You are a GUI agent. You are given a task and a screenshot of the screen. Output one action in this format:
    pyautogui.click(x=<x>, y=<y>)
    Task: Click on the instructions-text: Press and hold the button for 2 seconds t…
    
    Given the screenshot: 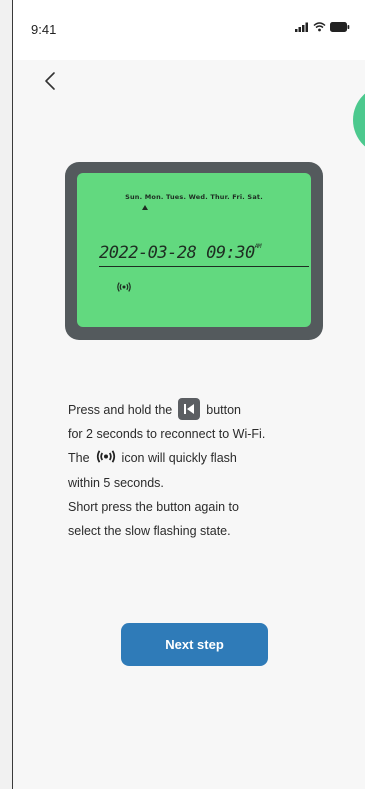 What is the action you would take?
    pyautogui.click(x=214, y=470)
    